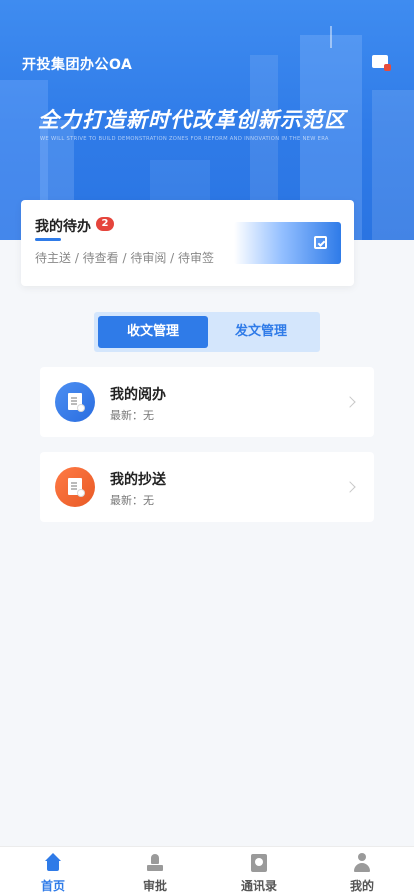 Image resolution: width=414 pixels, height=896 pixels. I want to click on nav-label: 首页, so click(52, 886).